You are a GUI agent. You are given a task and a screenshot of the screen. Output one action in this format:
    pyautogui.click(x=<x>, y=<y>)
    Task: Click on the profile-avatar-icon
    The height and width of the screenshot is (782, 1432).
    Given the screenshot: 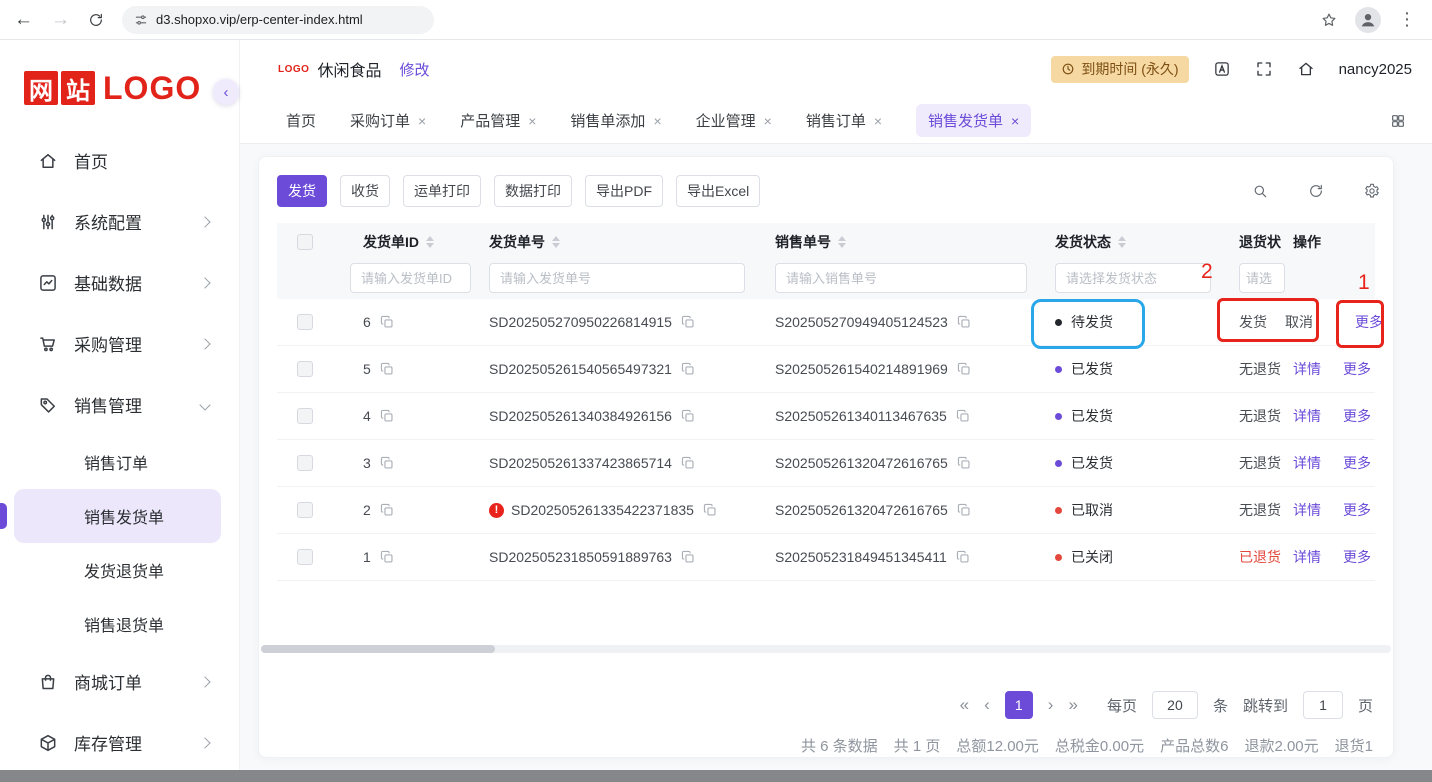 What is the action you would take?
    pyautogui.click(x=1368, y=19)
    